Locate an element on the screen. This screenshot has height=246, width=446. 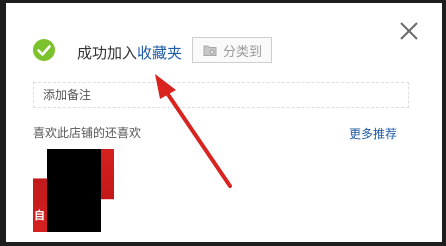
success-prefix: 成功加入 is located at coordinates (107, 53).